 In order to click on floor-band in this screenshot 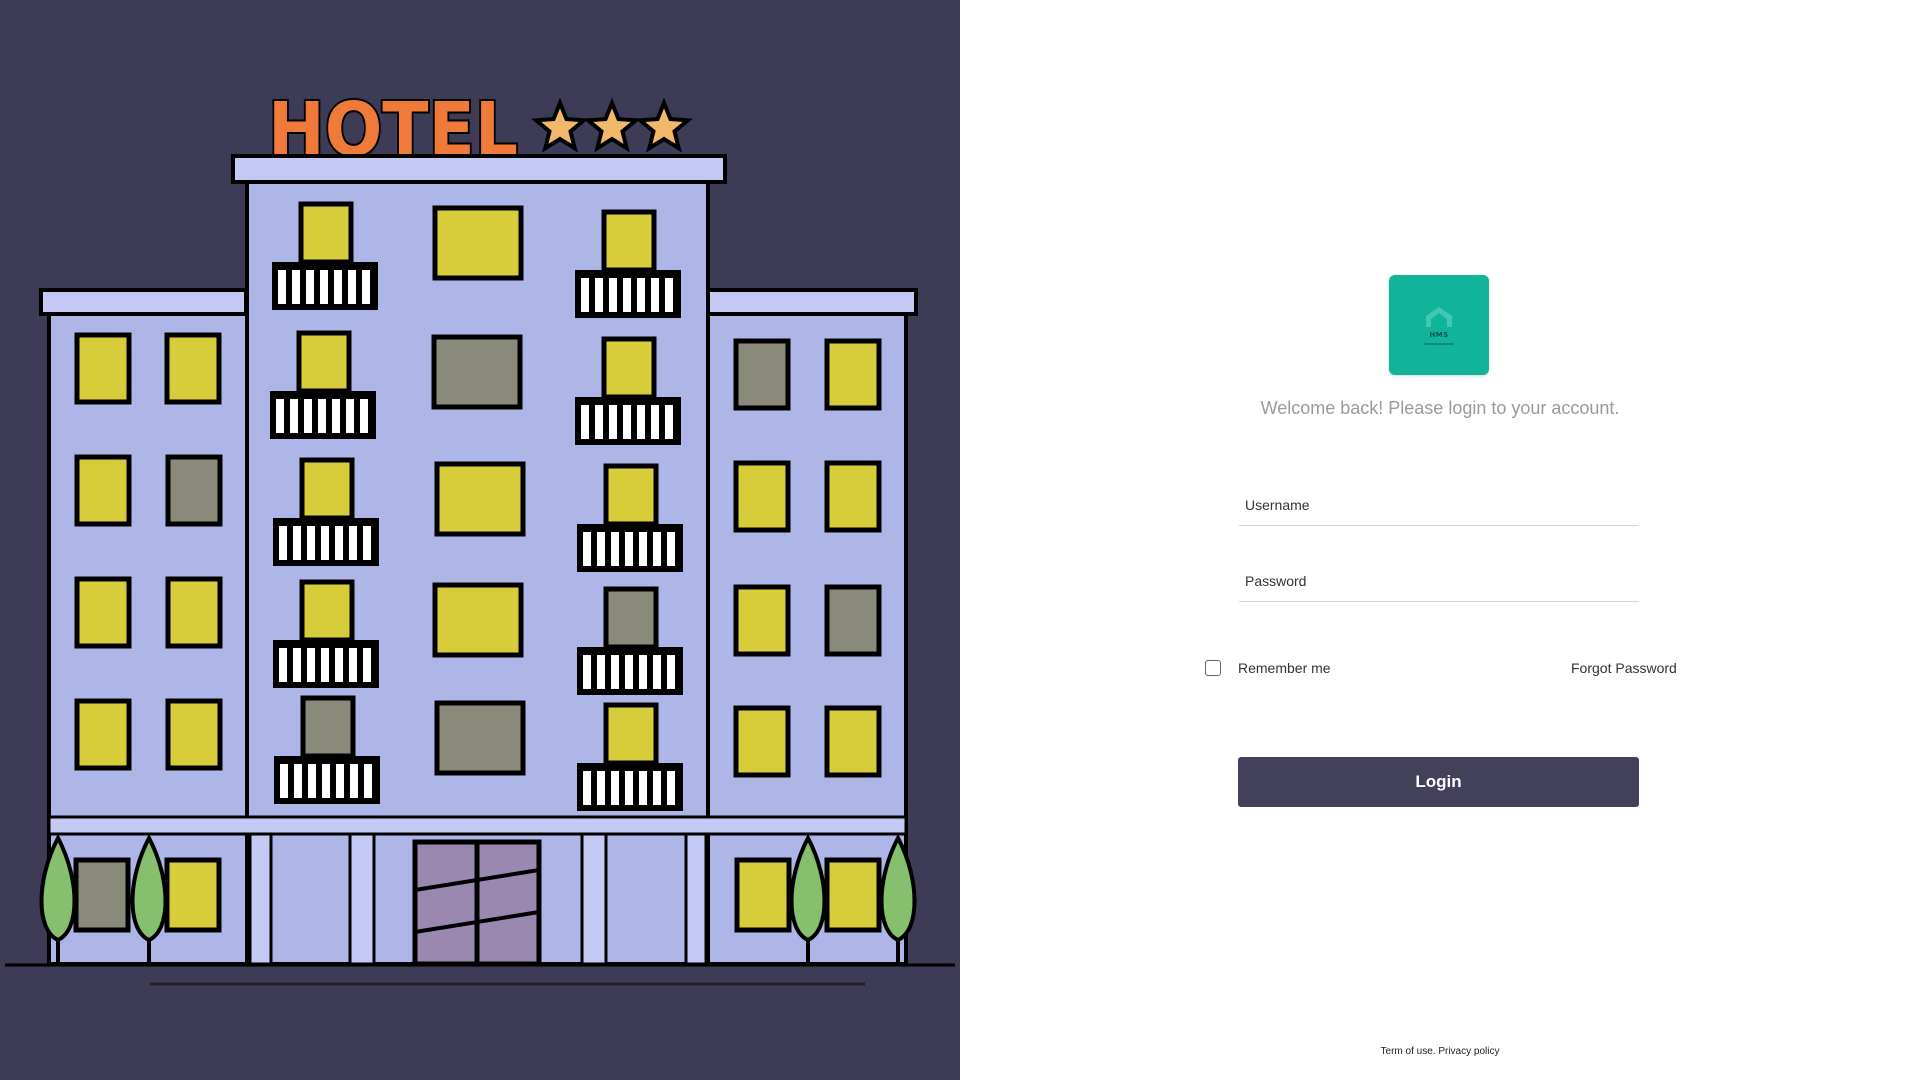, I will do `click(477, 825)`.